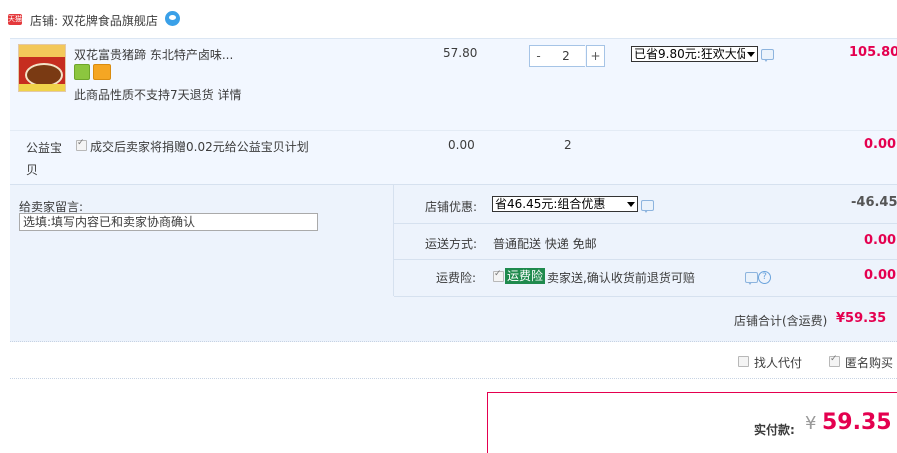 The width and height of the screenshot is (897, 453). I want to click on shop-discount-select: 省46.45元:组合优惠, so click(565, 204).